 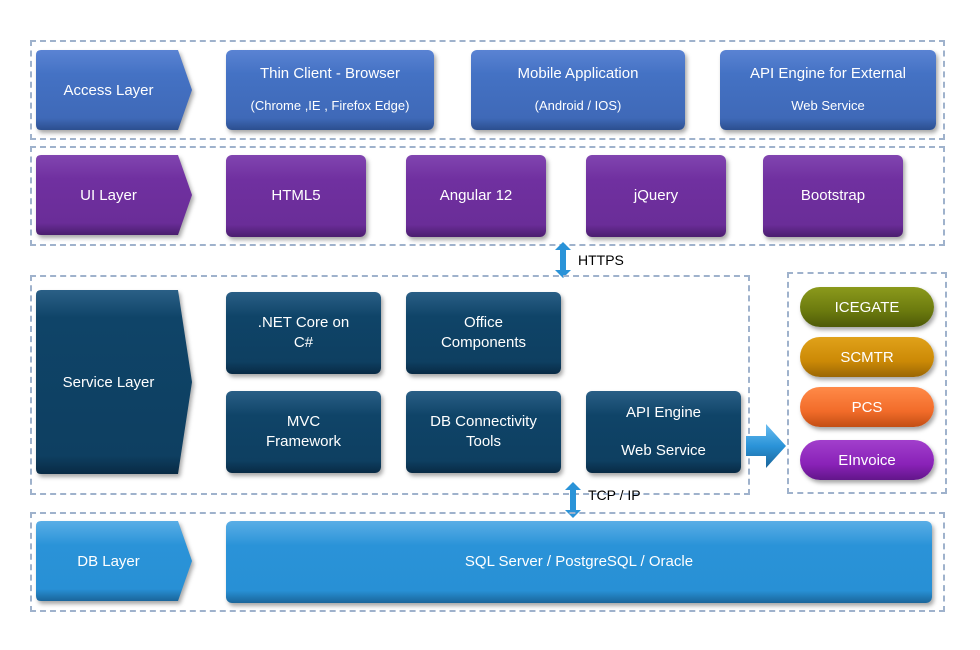 I want to click on db-item-databases: SQL Server / PostgreSQL / Oracle, so click(x=579, y=562).